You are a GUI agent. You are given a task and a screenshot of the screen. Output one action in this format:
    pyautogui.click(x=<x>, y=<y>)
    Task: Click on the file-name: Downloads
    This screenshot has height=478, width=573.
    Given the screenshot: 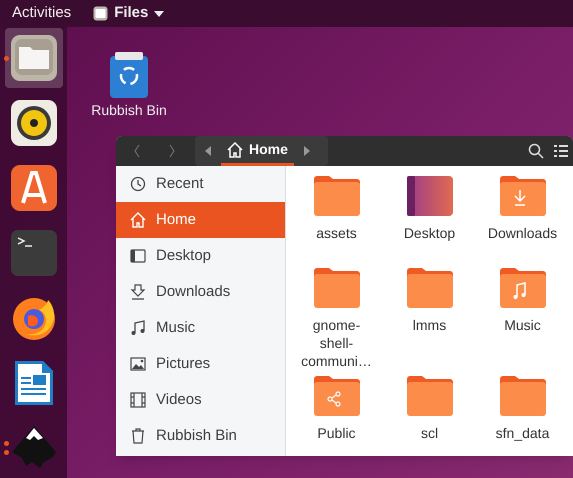 What is the action you would take?
    pyautogui.click(x=523, y=233)
    